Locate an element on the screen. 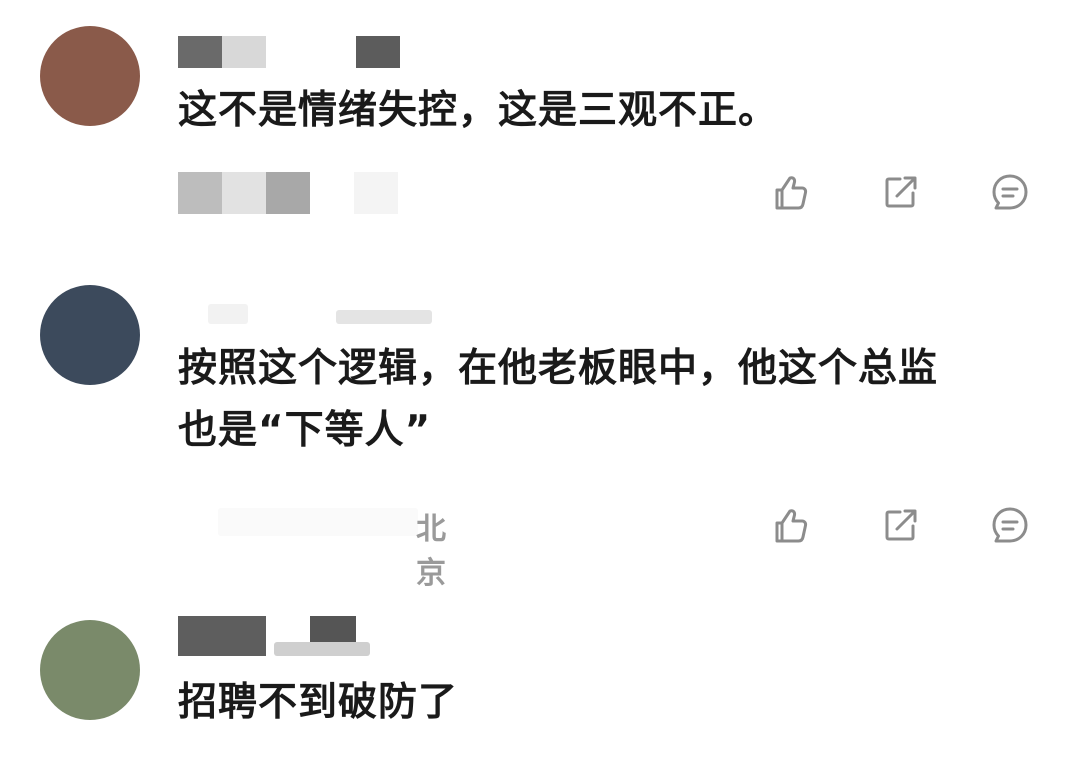  comment-text: 招聘不到破防了 is located at coordinates (318, 702).